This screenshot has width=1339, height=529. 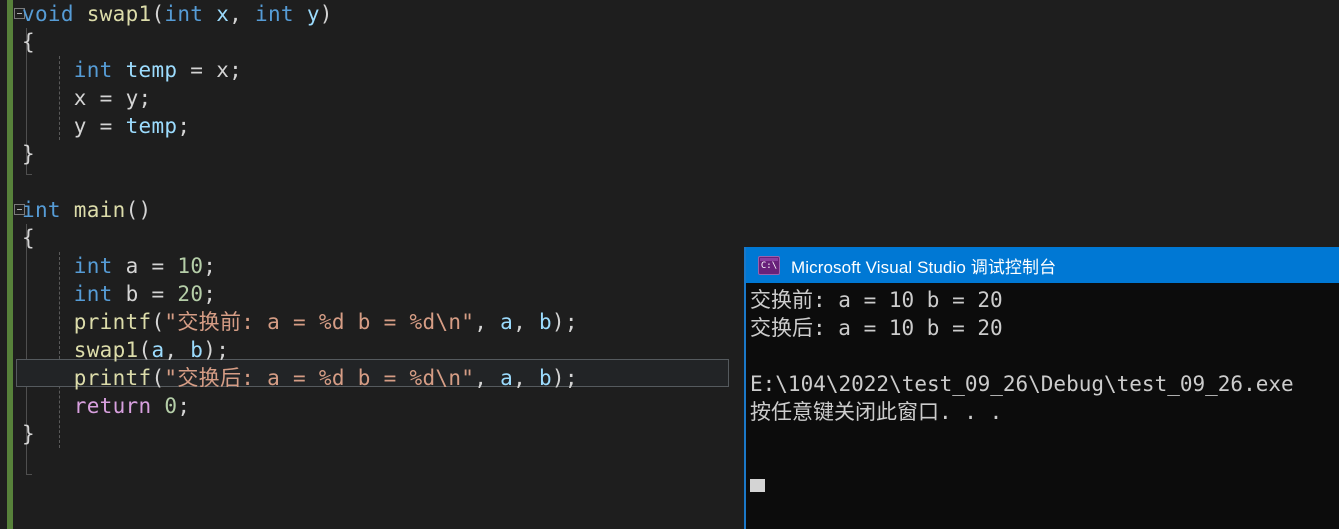 I want to click on code-line, so click(x=372, y=182).